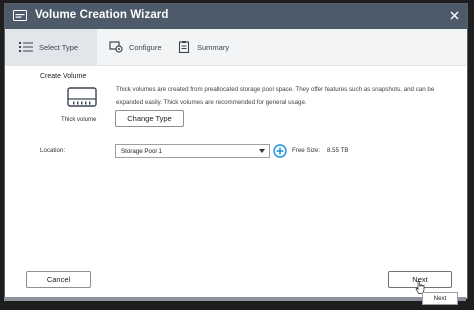  Describe the element at coordinates (440, 298) in the screenshot. I see `next-tooltip: Next` at that location.